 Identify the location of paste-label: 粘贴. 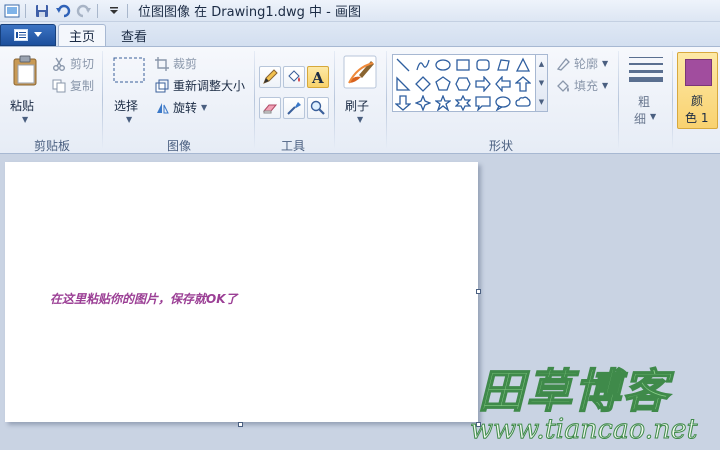
(22, 106).